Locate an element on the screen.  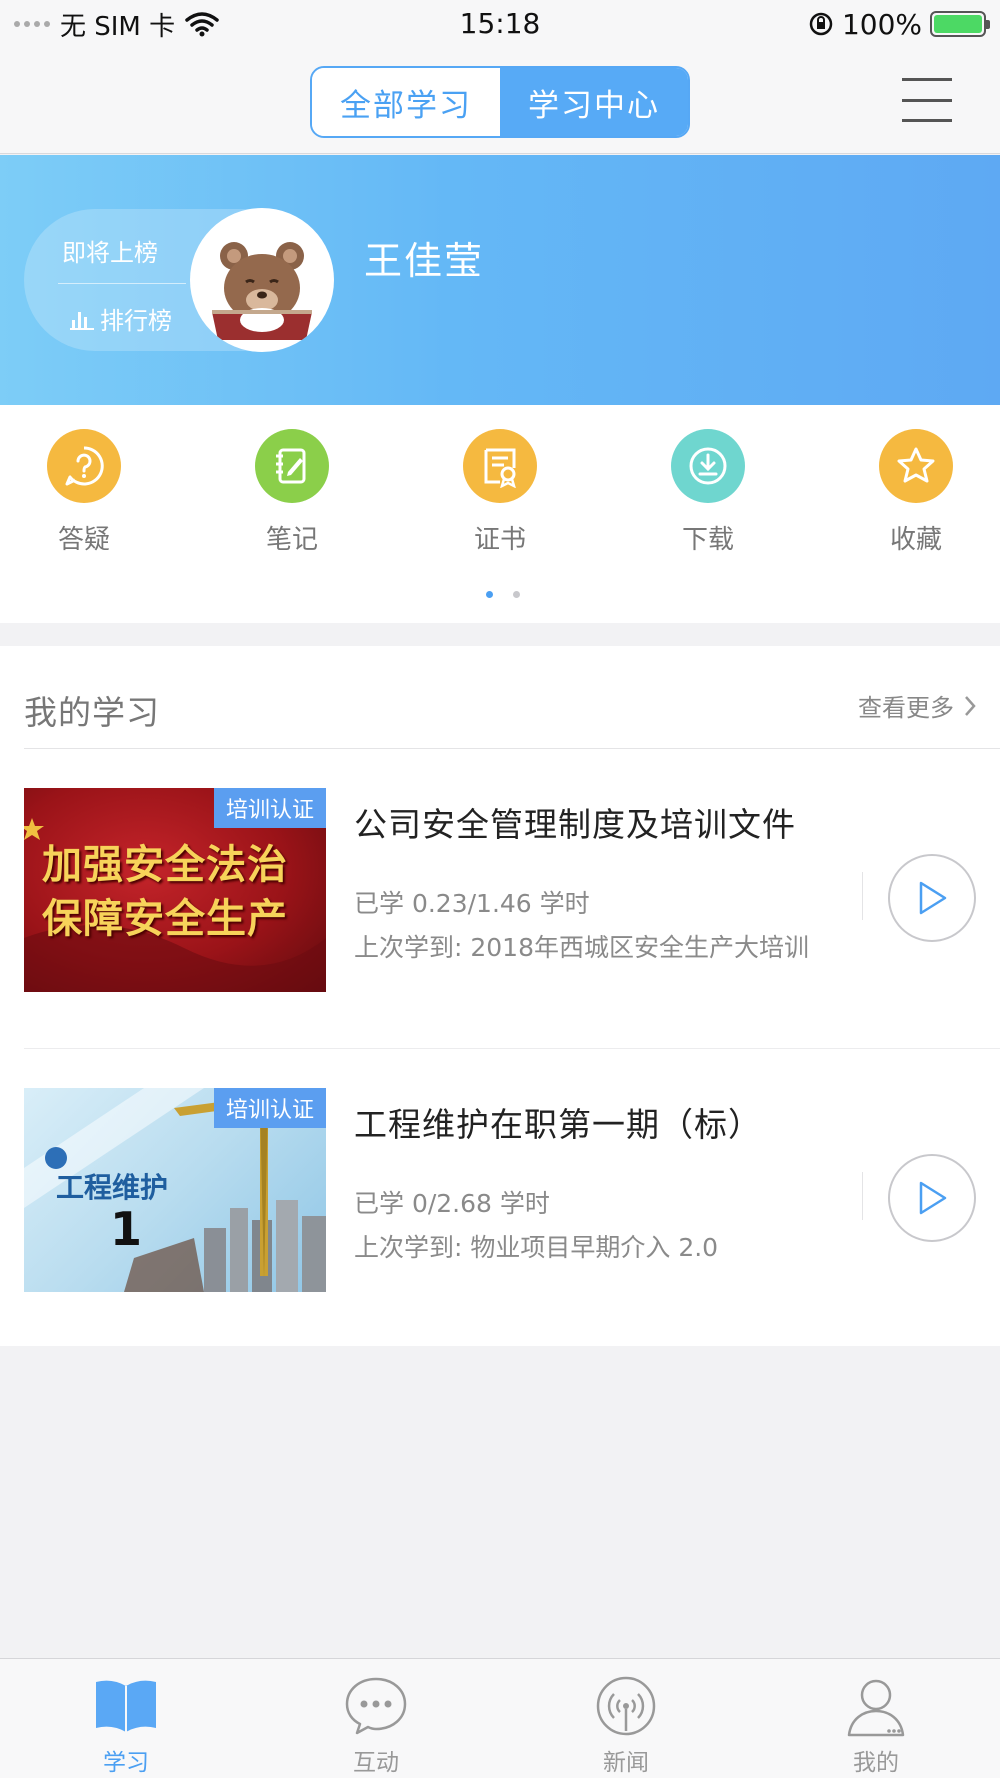
tab-news: 新闻 is located at coordinates (626, 1724).